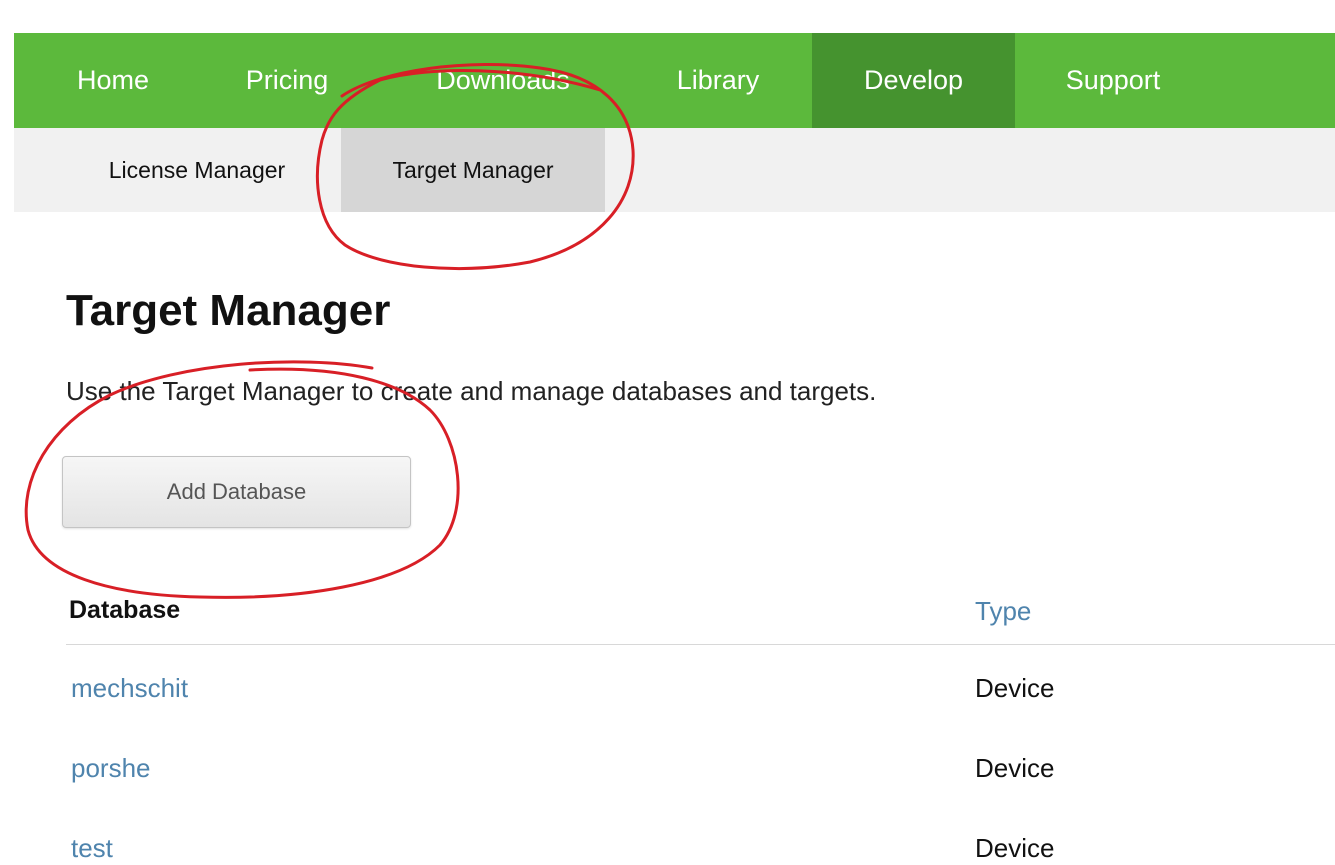 Image resolution: width=1335 pixels, height=865 pixels. Describe the element at coordinates (700, 765) in the screenshot. I see `table-row: porshe Device` at that location.